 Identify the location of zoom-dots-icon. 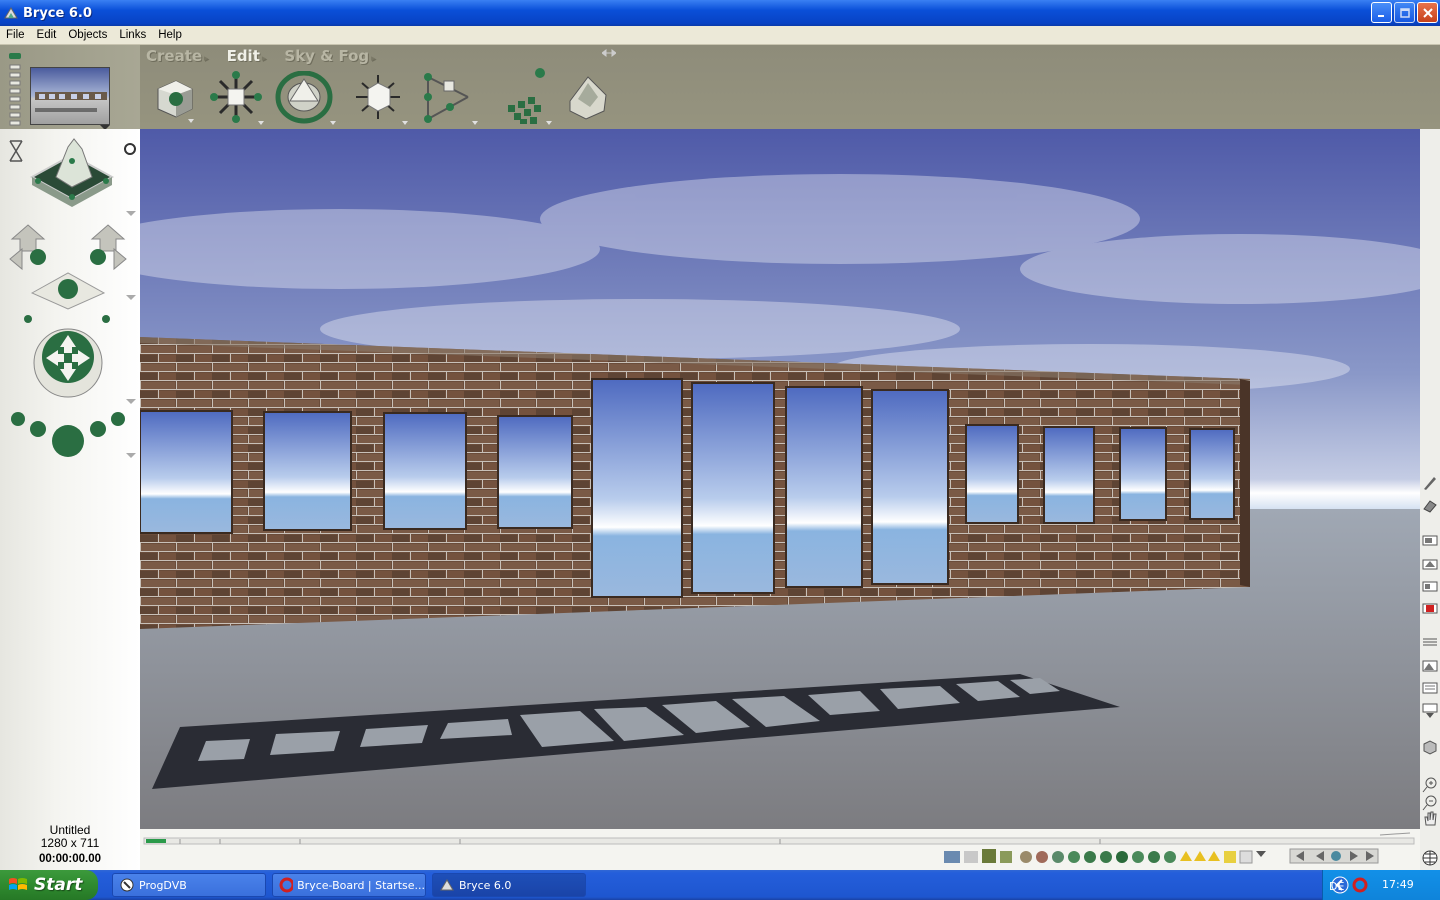
(68, 436).